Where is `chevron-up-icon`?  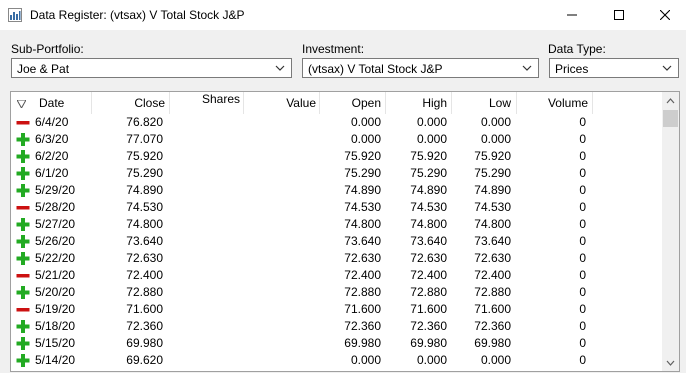 chevron-up-icon is located at coordinates (670, 100).